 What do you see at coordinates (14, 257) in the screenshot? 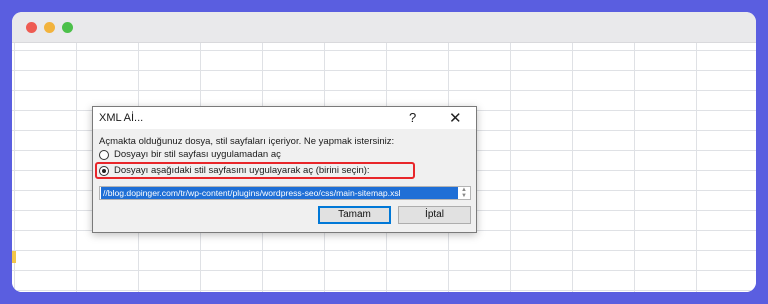
I see `selected-cell-indicator` at bounding box center [14, 257].